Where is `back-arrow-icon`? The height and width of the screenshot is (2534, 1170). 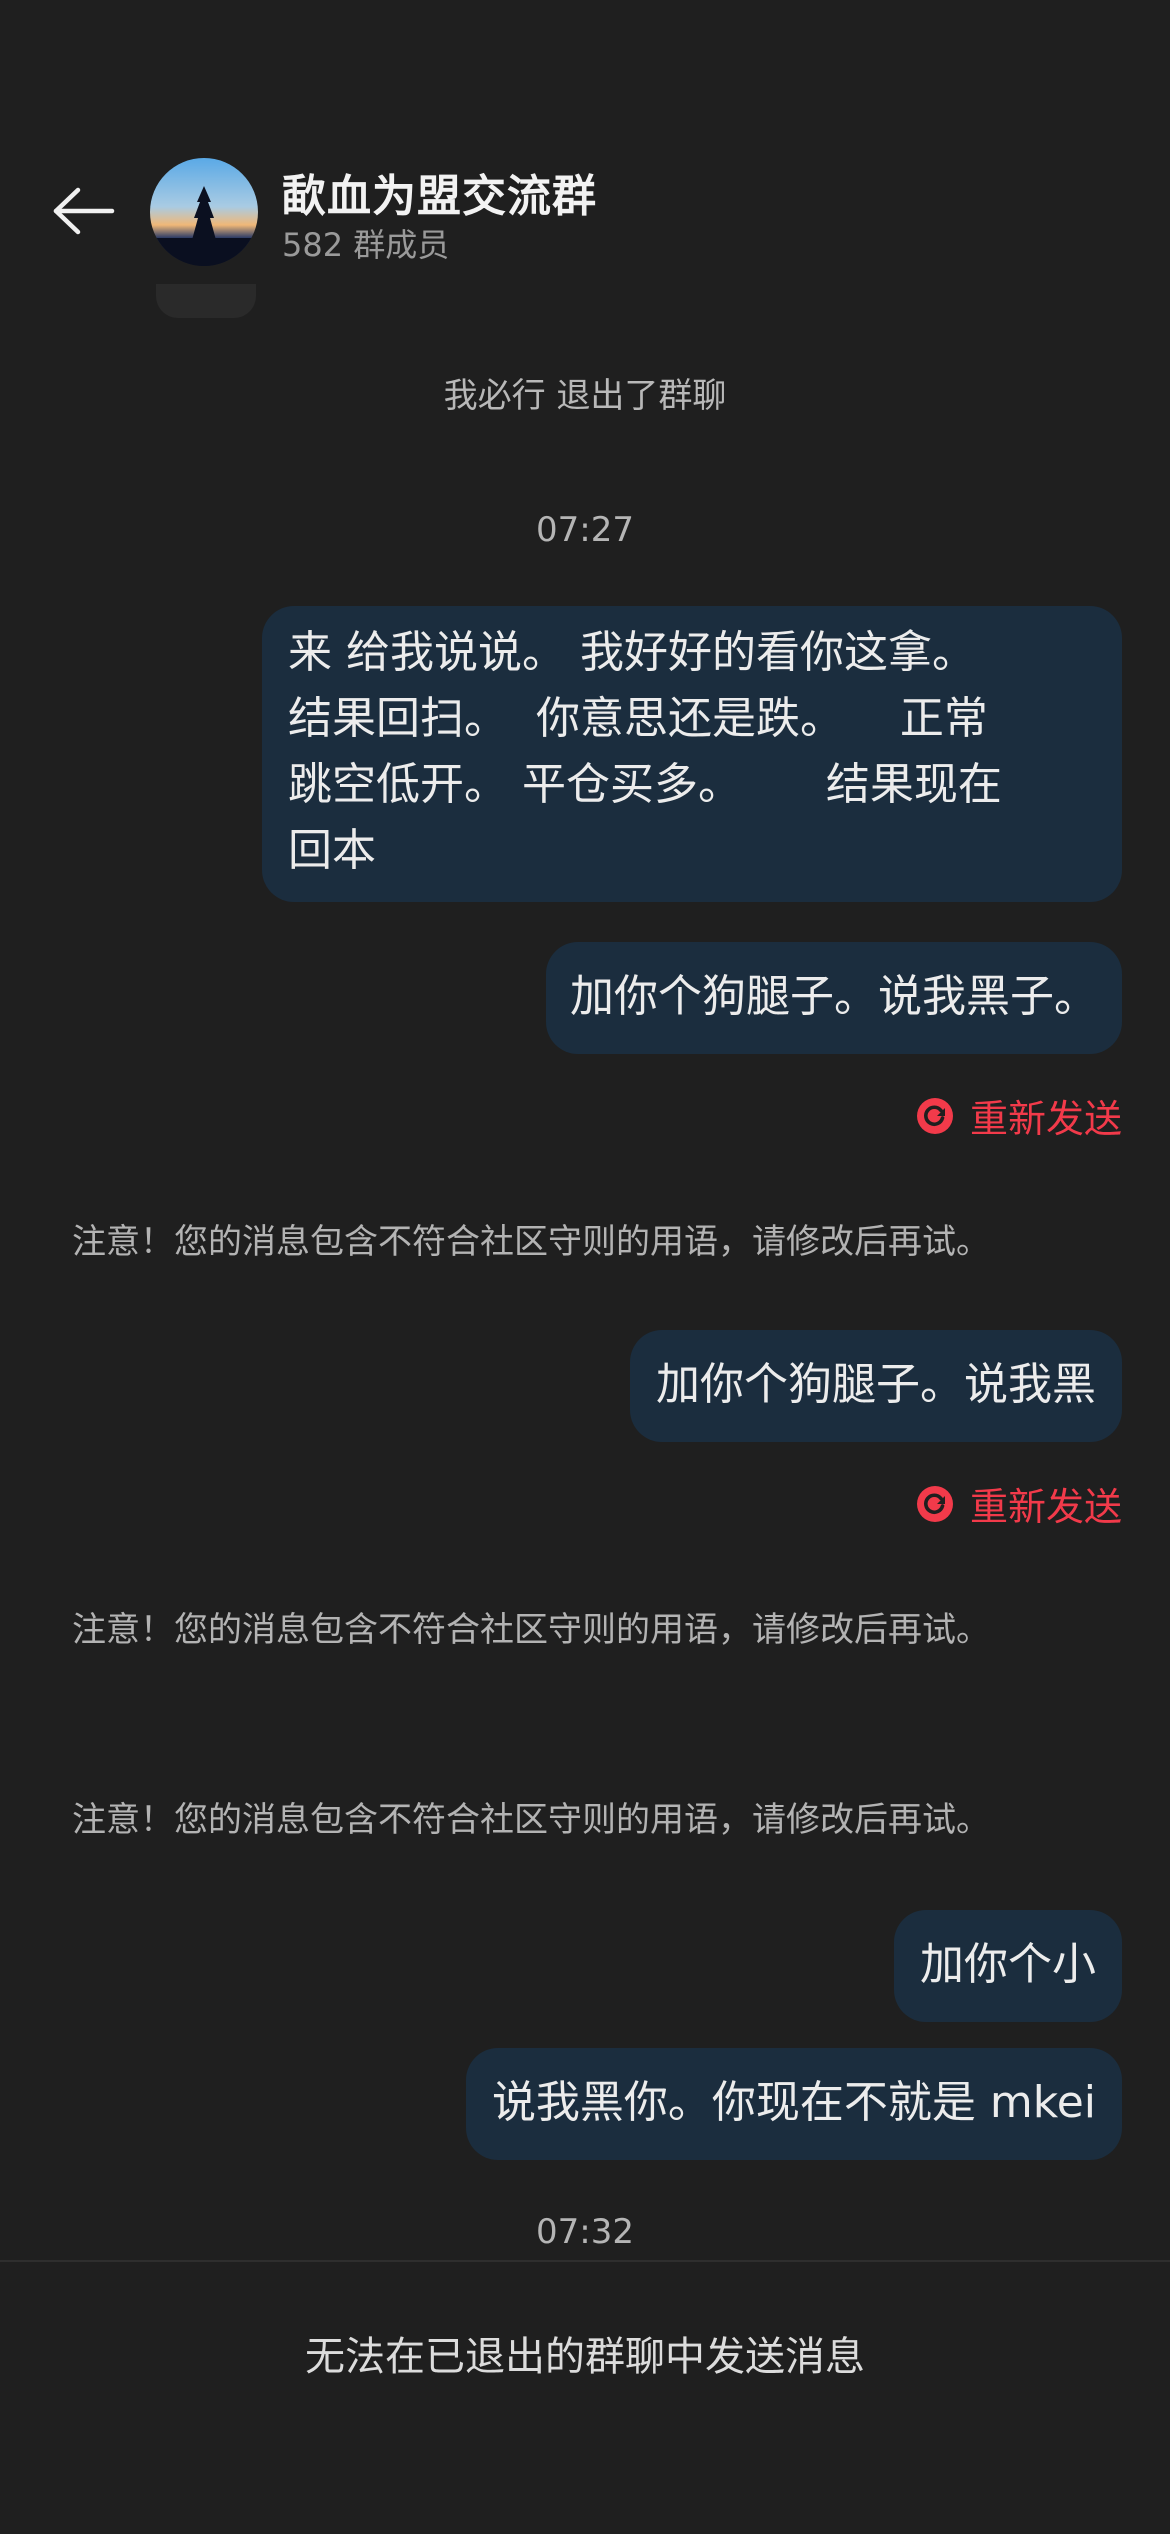
back-arrow-icon is located at coordinates (84, 211).